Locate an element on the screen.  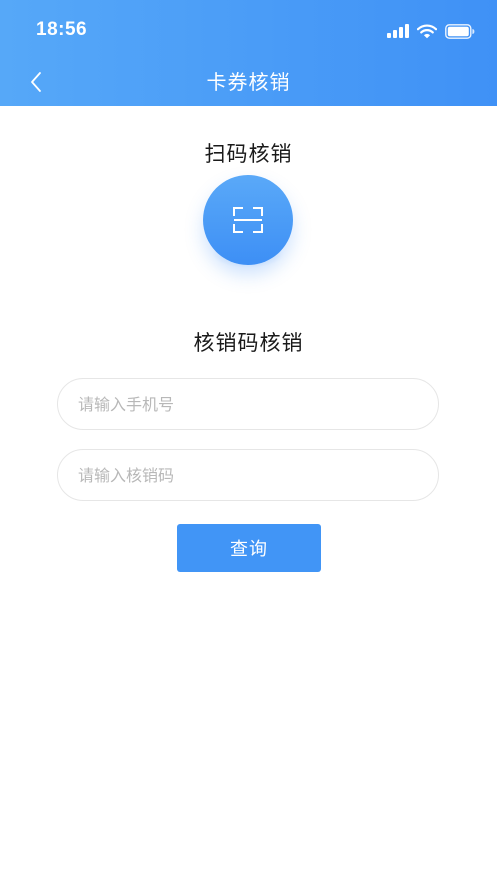
verification-code-input is located at coordinates (248, 475).